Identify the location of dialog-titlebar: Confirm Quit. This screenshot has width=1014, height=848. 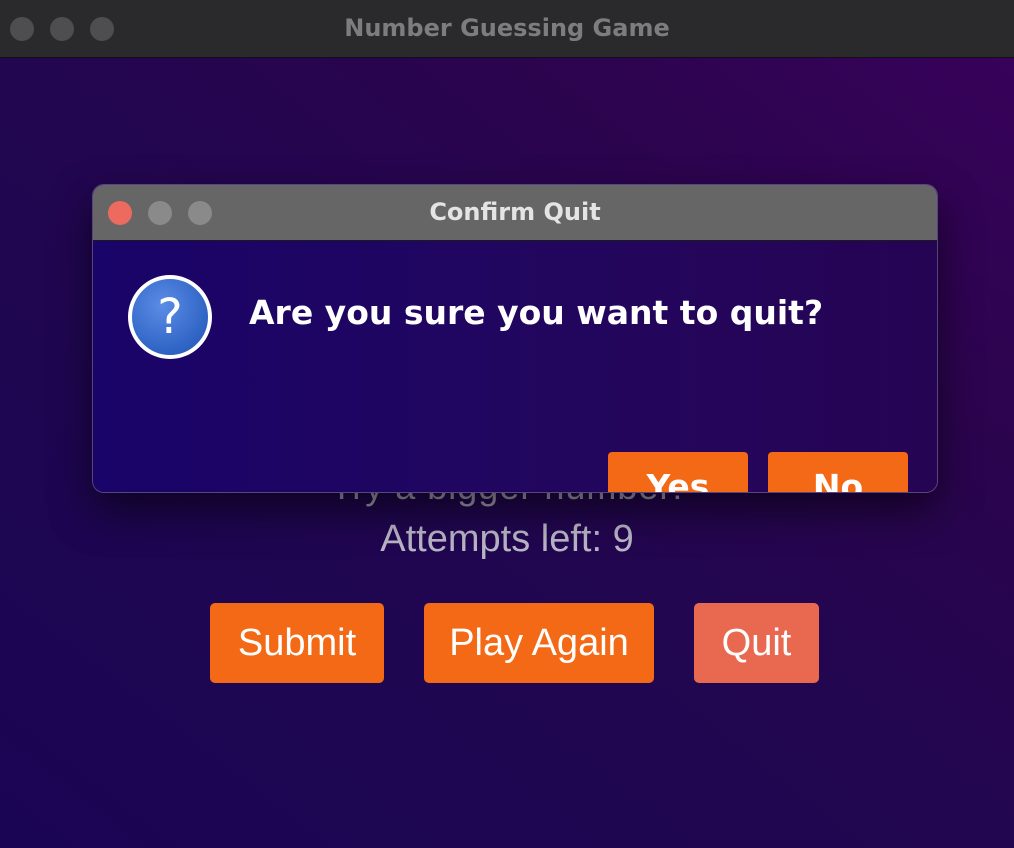
(515, 213).